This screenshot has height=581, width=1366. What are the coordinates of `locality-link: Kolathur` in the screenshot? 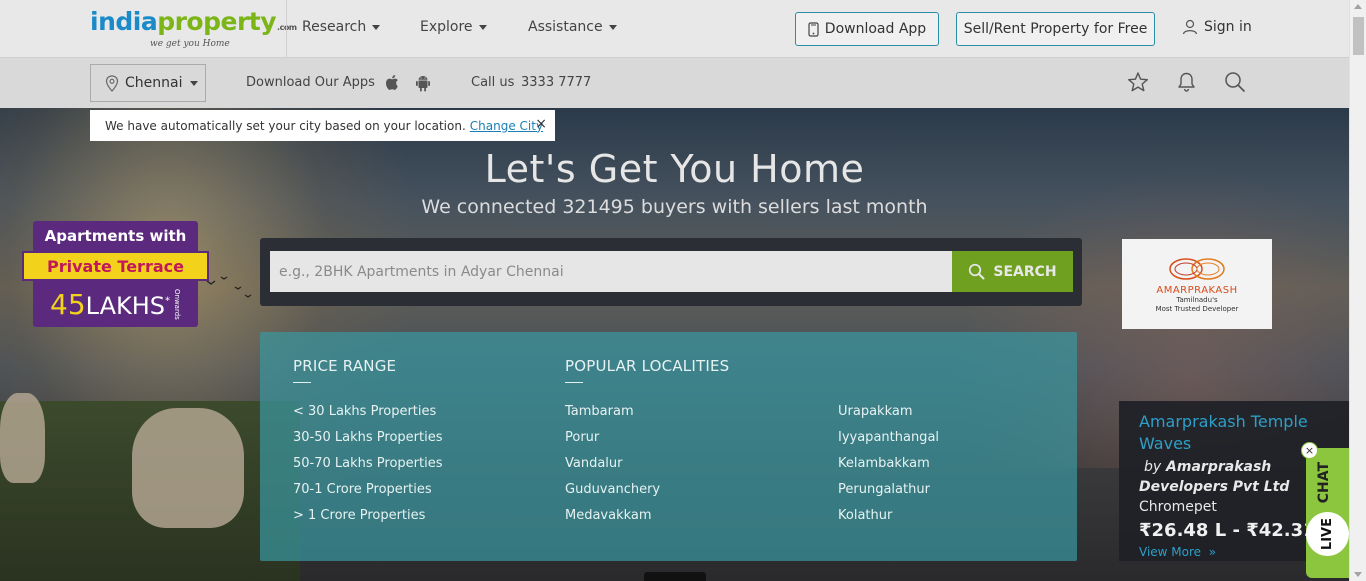 It's located at (888, 521).